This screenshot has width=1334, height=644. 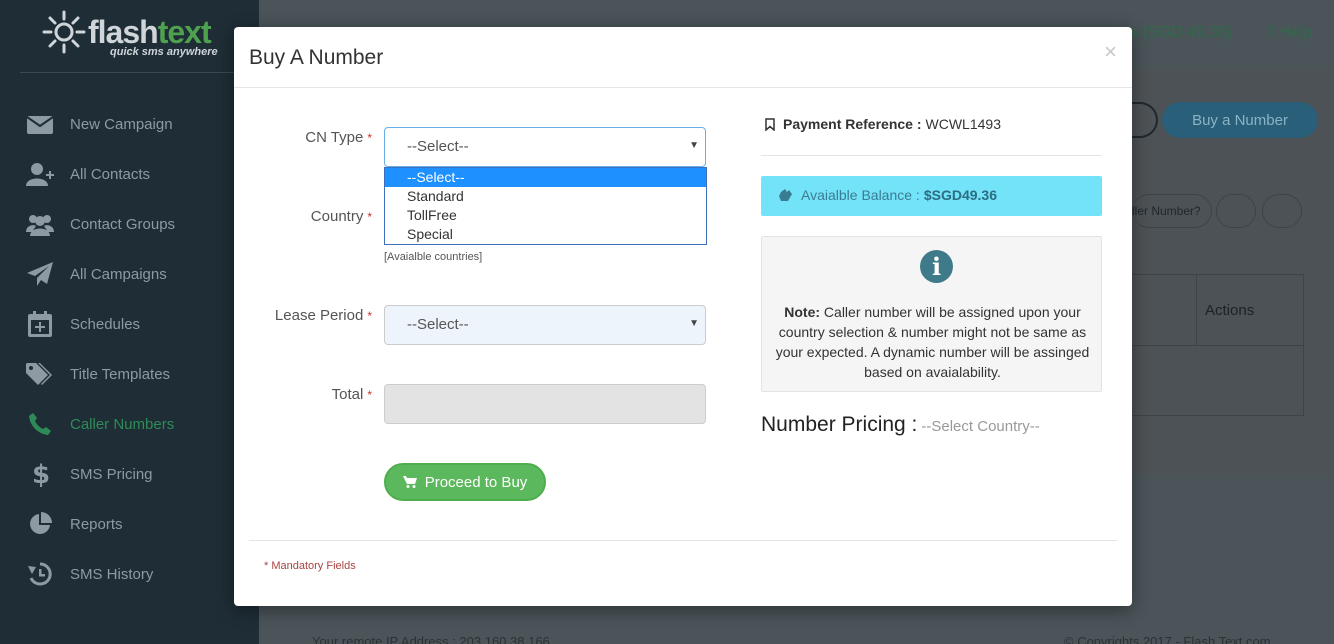 What do you see at coordinates (545, 215) in the screenshot?
I see `dropdown-option: TollFree` at bounding box center [545, 215].